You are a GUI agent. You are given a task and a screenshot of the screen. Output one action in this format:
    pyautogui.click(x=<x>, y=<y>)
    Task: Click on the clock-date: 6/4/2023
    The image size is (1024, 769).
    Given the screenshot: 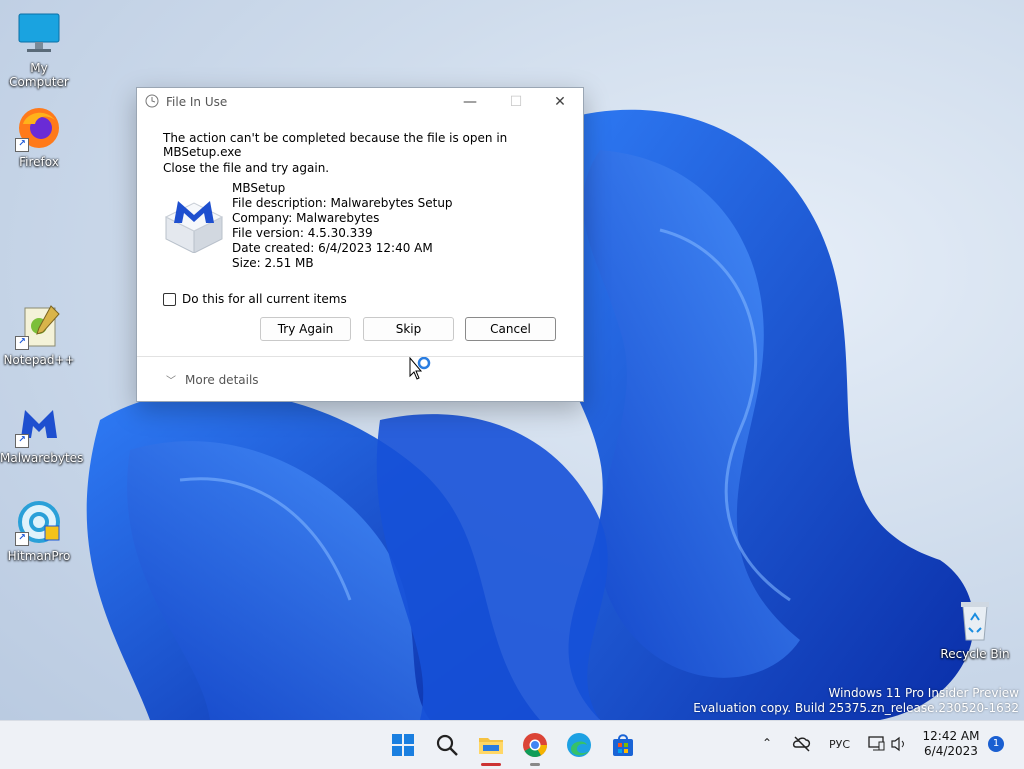 What is the action you would take?
    pyautogui.click(x=951, y=751)
    